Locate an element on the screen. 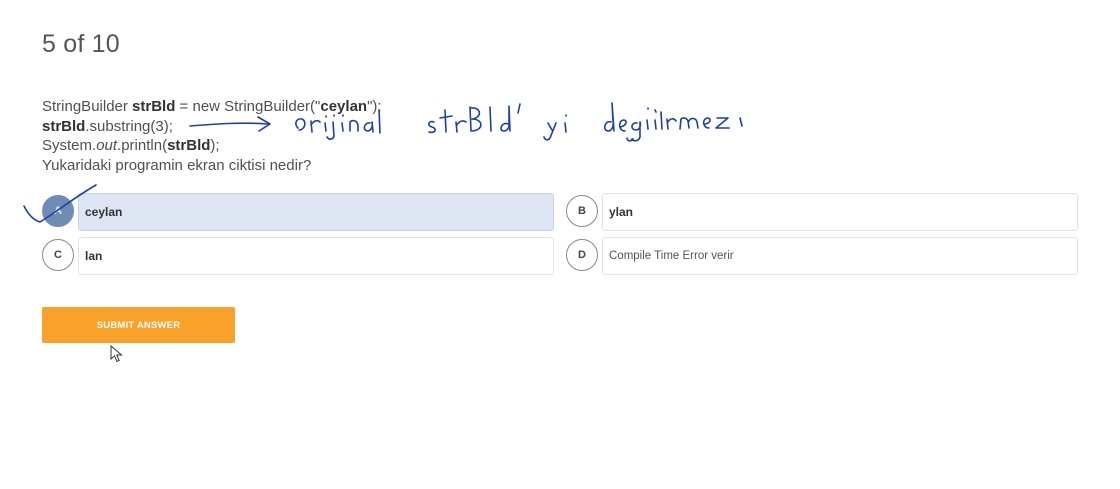 The width and height of the screenshot is (1120, 489). option-b-answer: ylan is located at coordinates (840, 212).